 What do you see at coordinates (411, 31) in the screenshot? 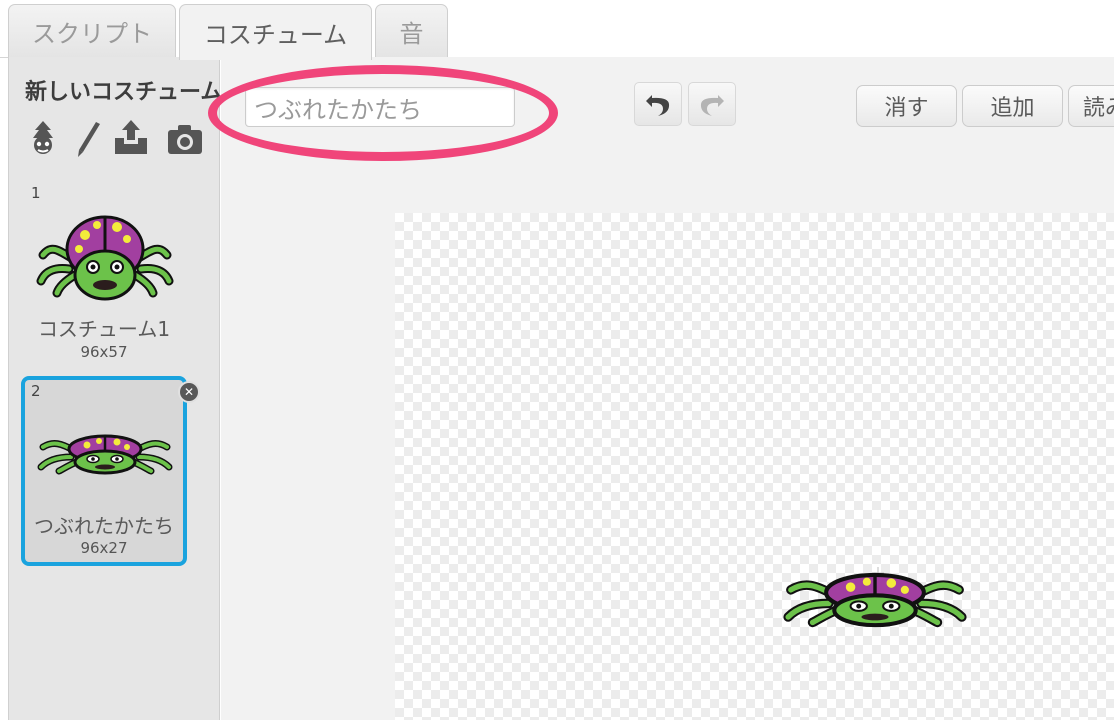
I see `tab-sounds: 音` at bounding box center [411, 31].